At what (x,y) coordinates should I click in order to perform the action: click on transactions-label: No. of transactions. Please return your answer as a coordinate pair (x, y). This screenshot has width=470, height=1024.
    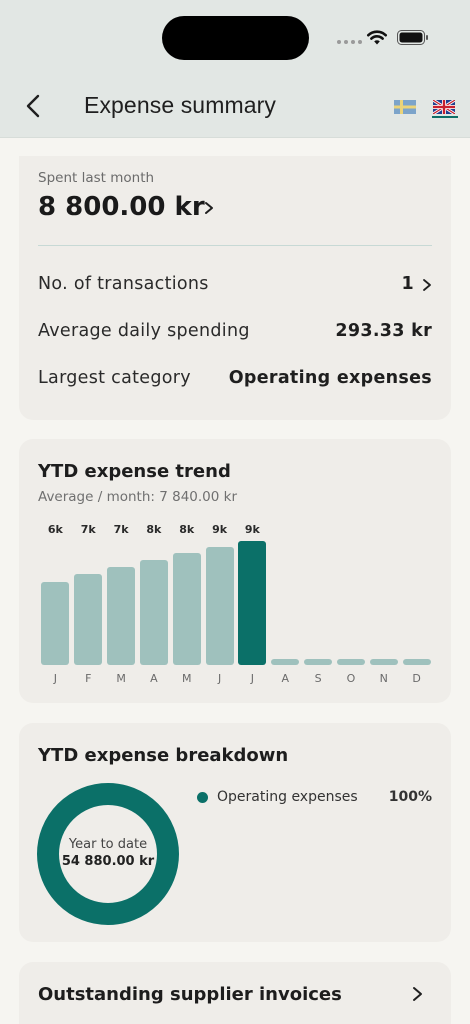
    Looking at the image, I should click on (123, 284).